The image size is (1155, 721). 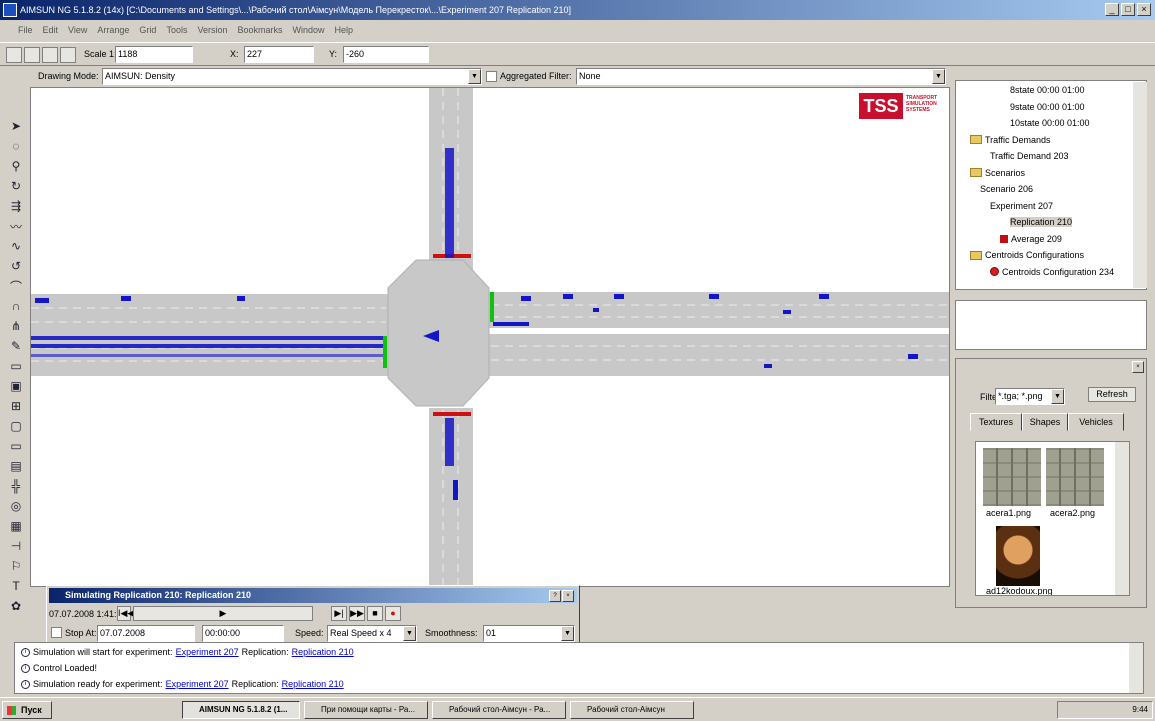 What do you see at coordinates (243, 633) in the screenshot?
I see `stop-time-field: 00:00:00` at bounding box center [243, 633].